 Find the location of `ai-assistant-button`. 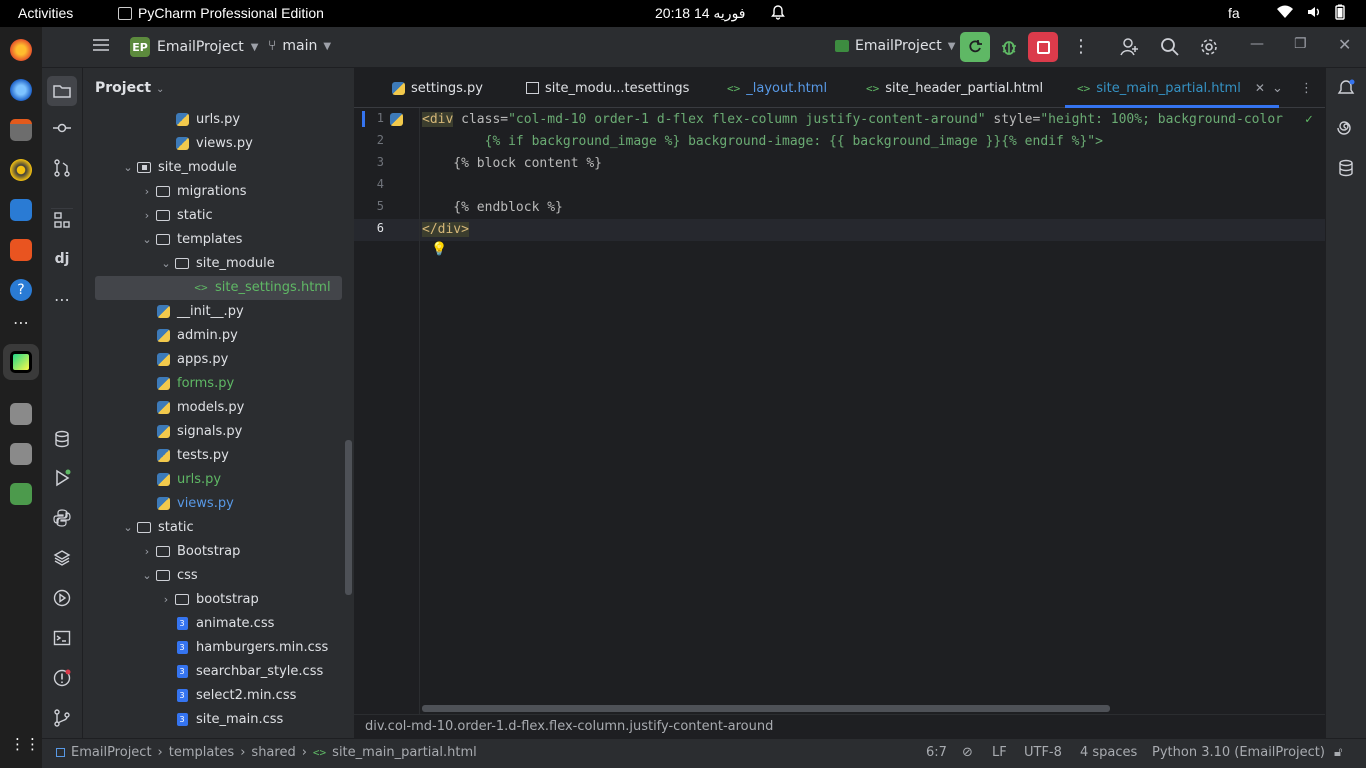

ai-assistant-button is located at coordinates (1346, 128).